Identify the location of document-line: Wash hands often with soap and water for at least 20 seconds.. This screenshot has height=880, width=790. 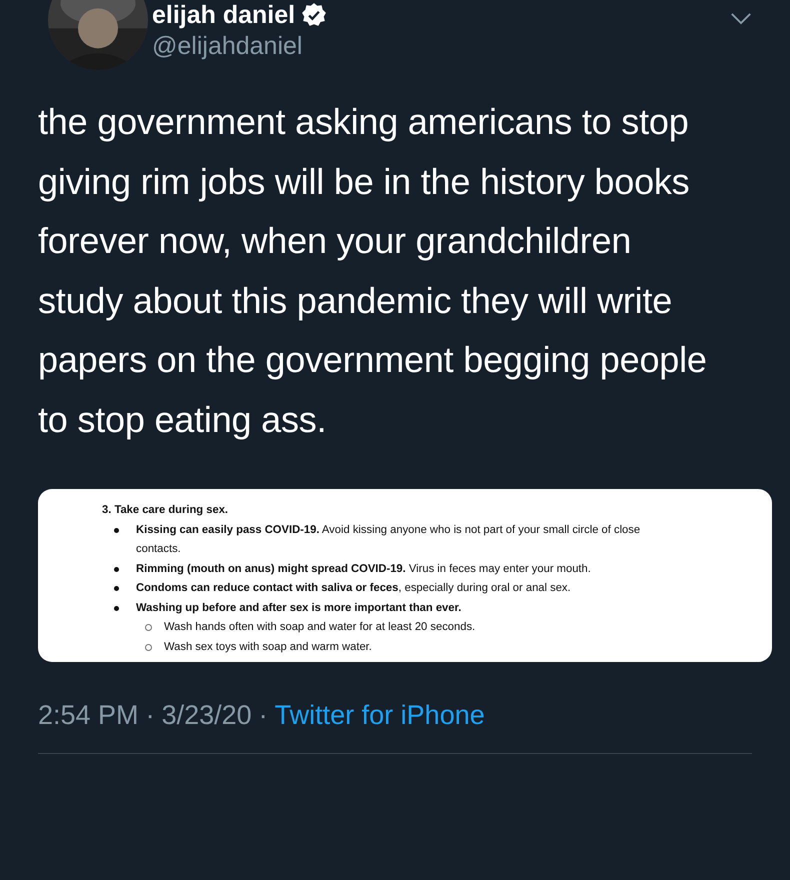
(320, 627).